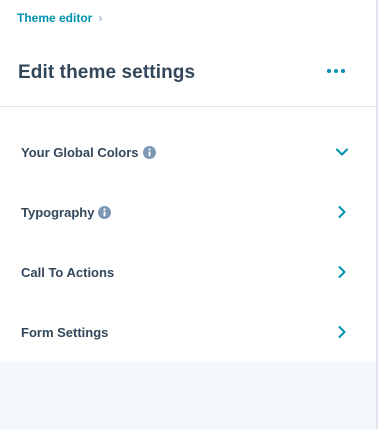 This screenshot has width=378, height=429. What do you see at coordinates (58, 212) in the screenshot?
I see `section-label: Typography` at bounding box center [58, 212].